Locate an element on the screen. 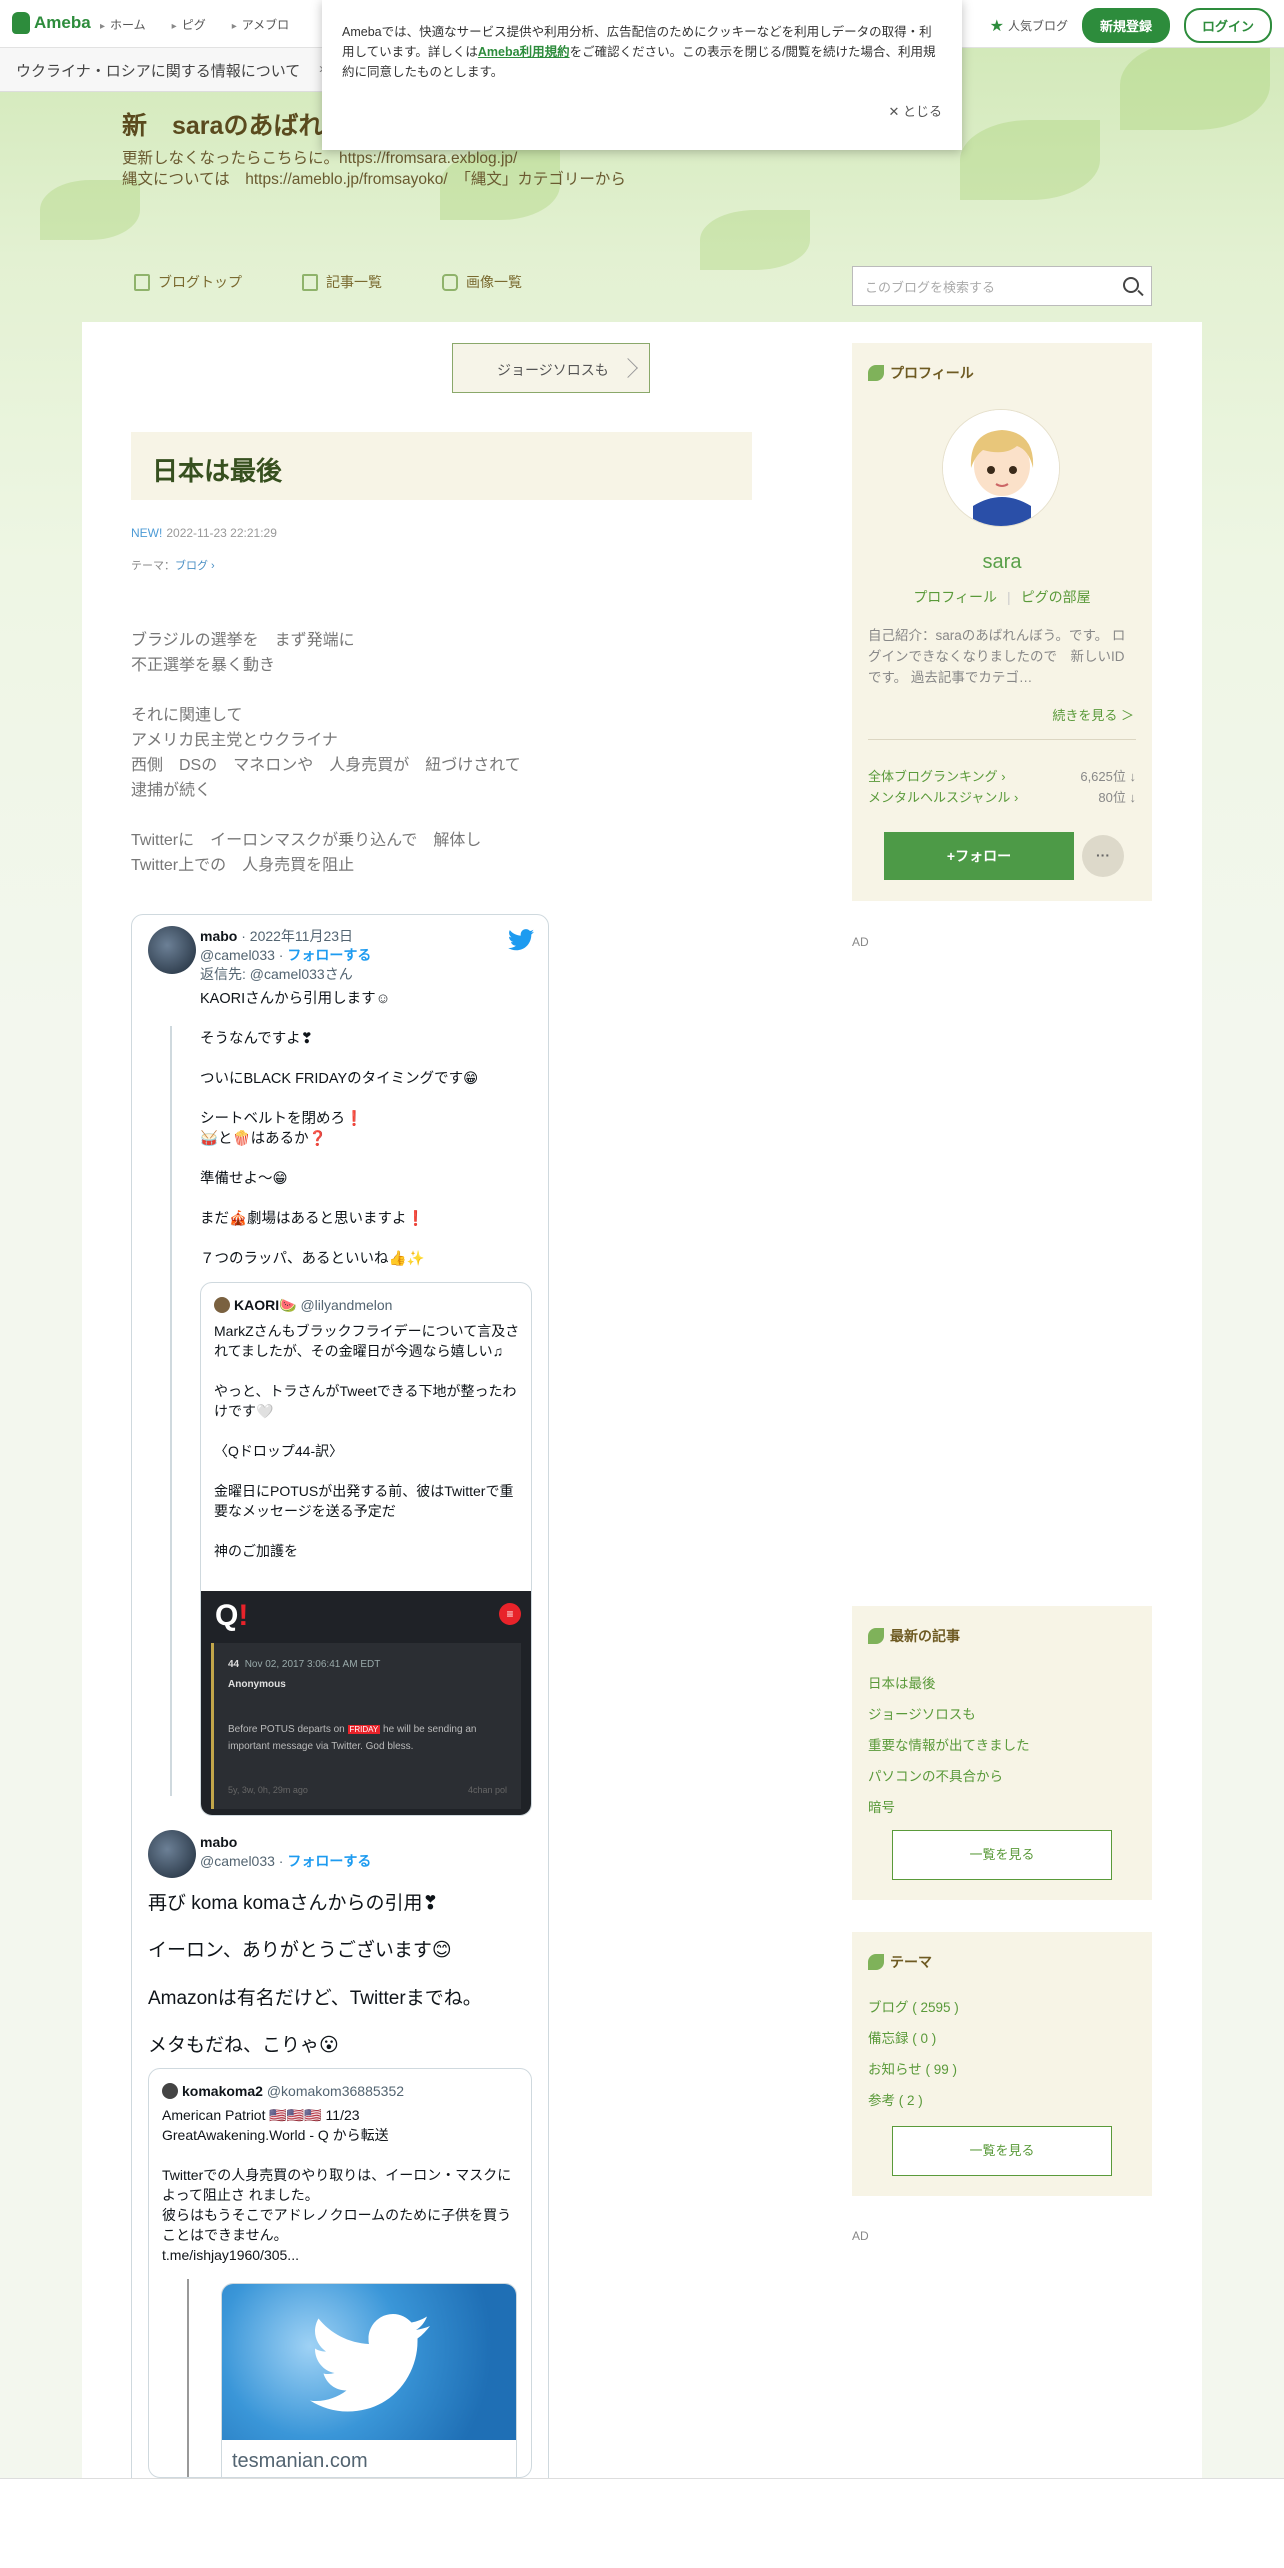 The height and width of the screenshot is (2568, 1284). overall-ranking: 全体ブログランキング › 6,625位 ↓ is located at coordinates (1002, 775).